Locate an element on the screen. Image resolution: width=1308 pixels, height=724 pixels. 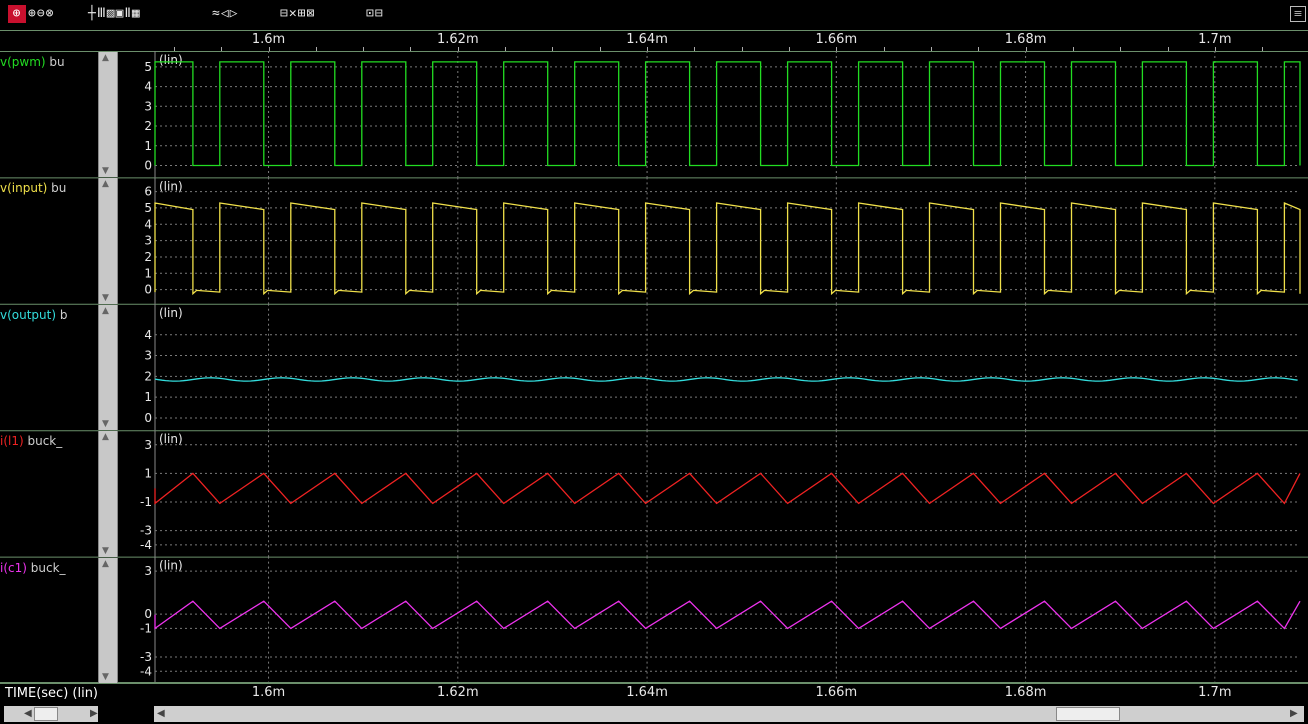
signal-label-v-pwm: v(pwm) bu is located at coordinates (48, 62).